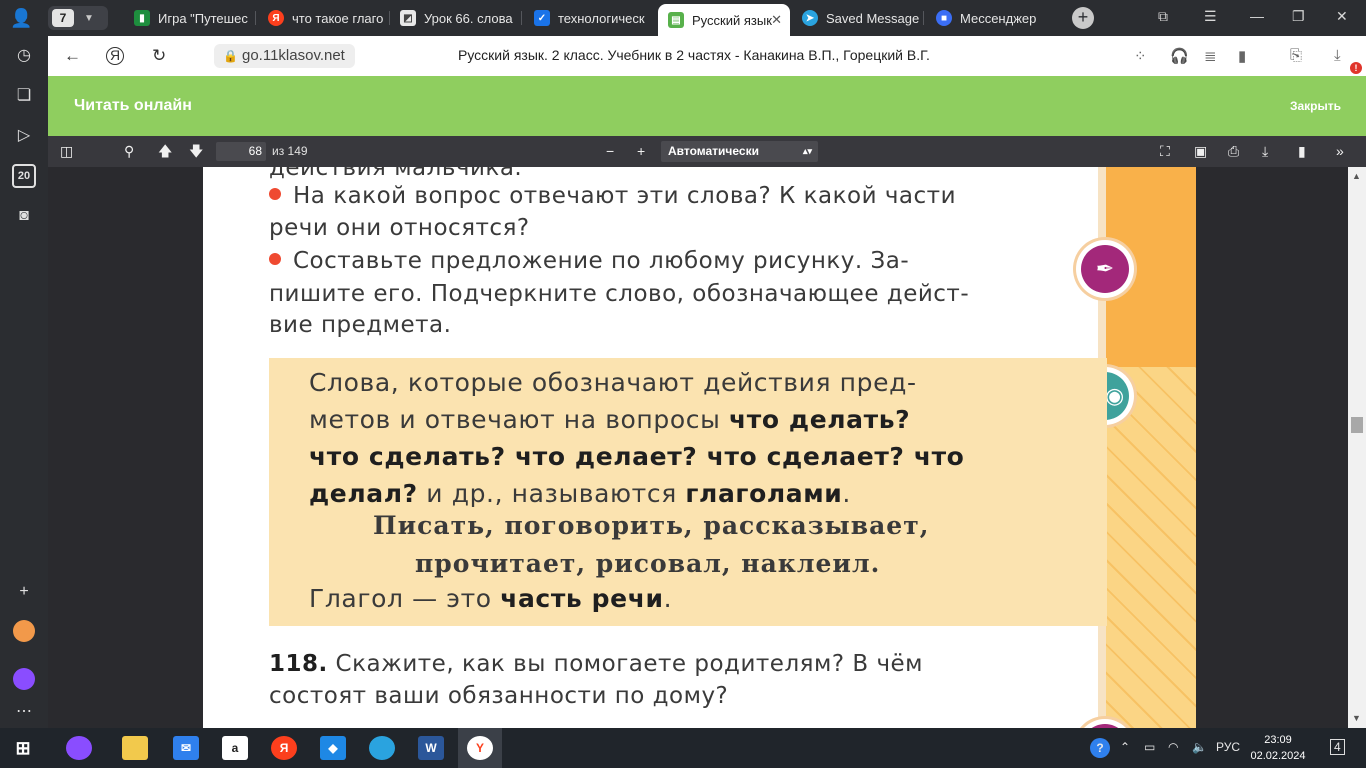  Describe the element at coordinates (1357, 425) in the screenshot. I see `scrollbar-thumb` at that location.